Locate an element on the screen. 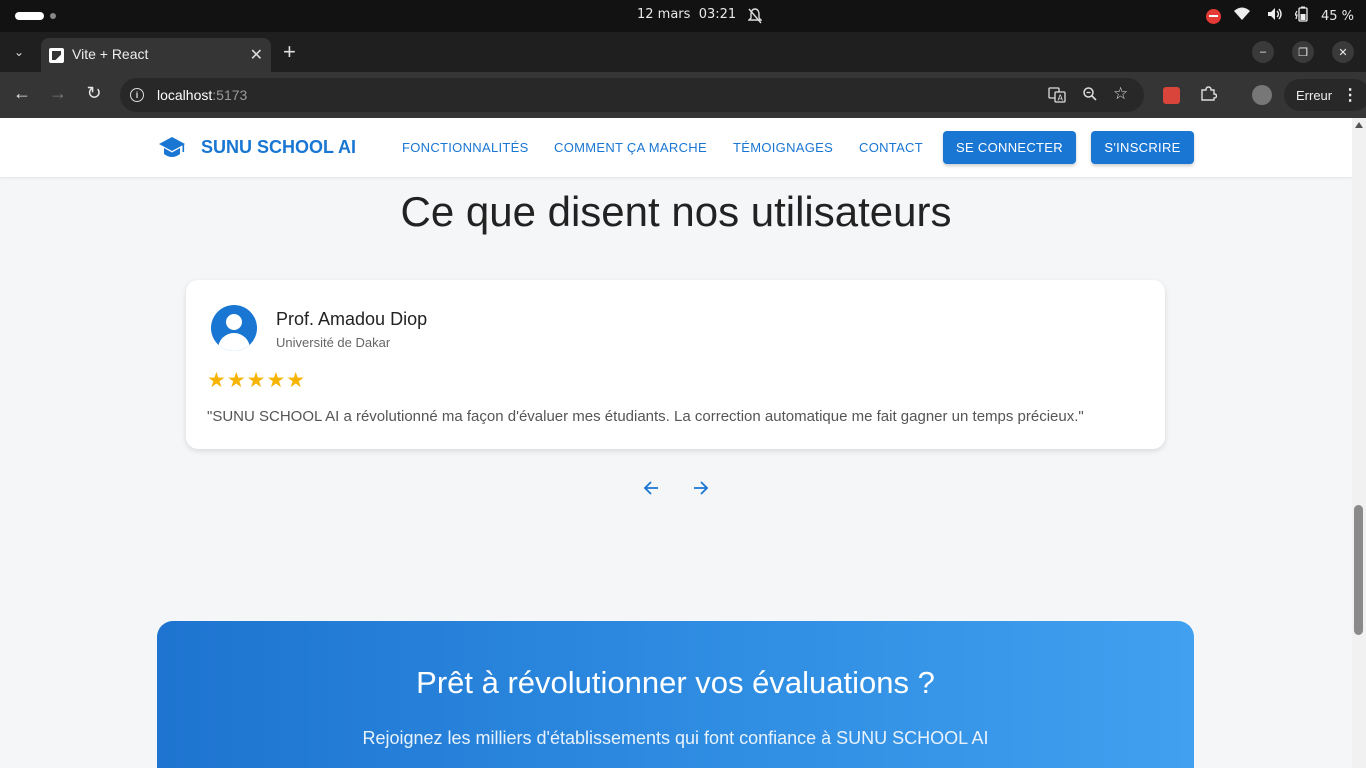  back-arrow-icon: ← is located at coordinates (22, 93).